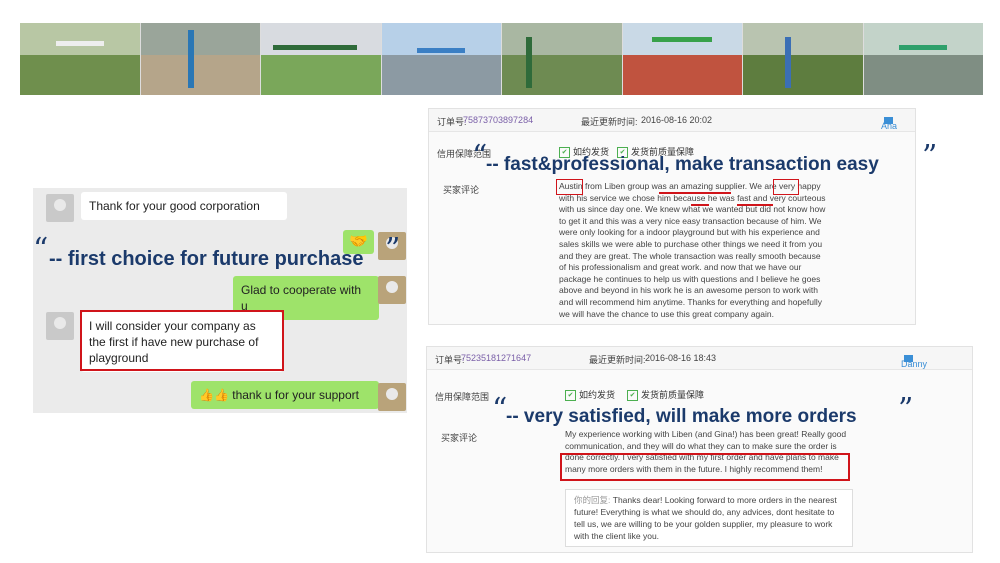 This screenshot has height=563, width=1000. Describe the element at coordinates (681, 358) in the screenshot. I see `updated-time: 2016-08-16 18:43` at that location.